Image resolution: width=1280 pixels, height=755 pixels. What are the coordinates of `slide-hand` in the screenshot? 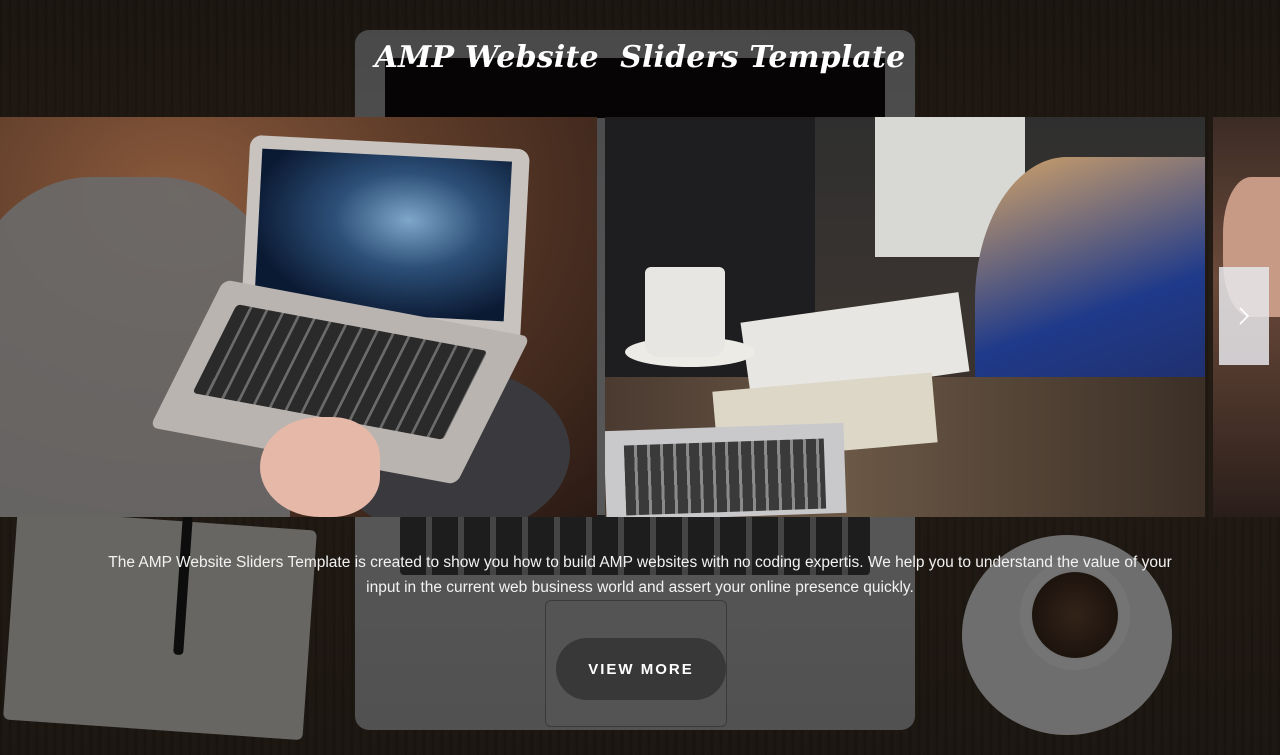 It's located at (320, 467).